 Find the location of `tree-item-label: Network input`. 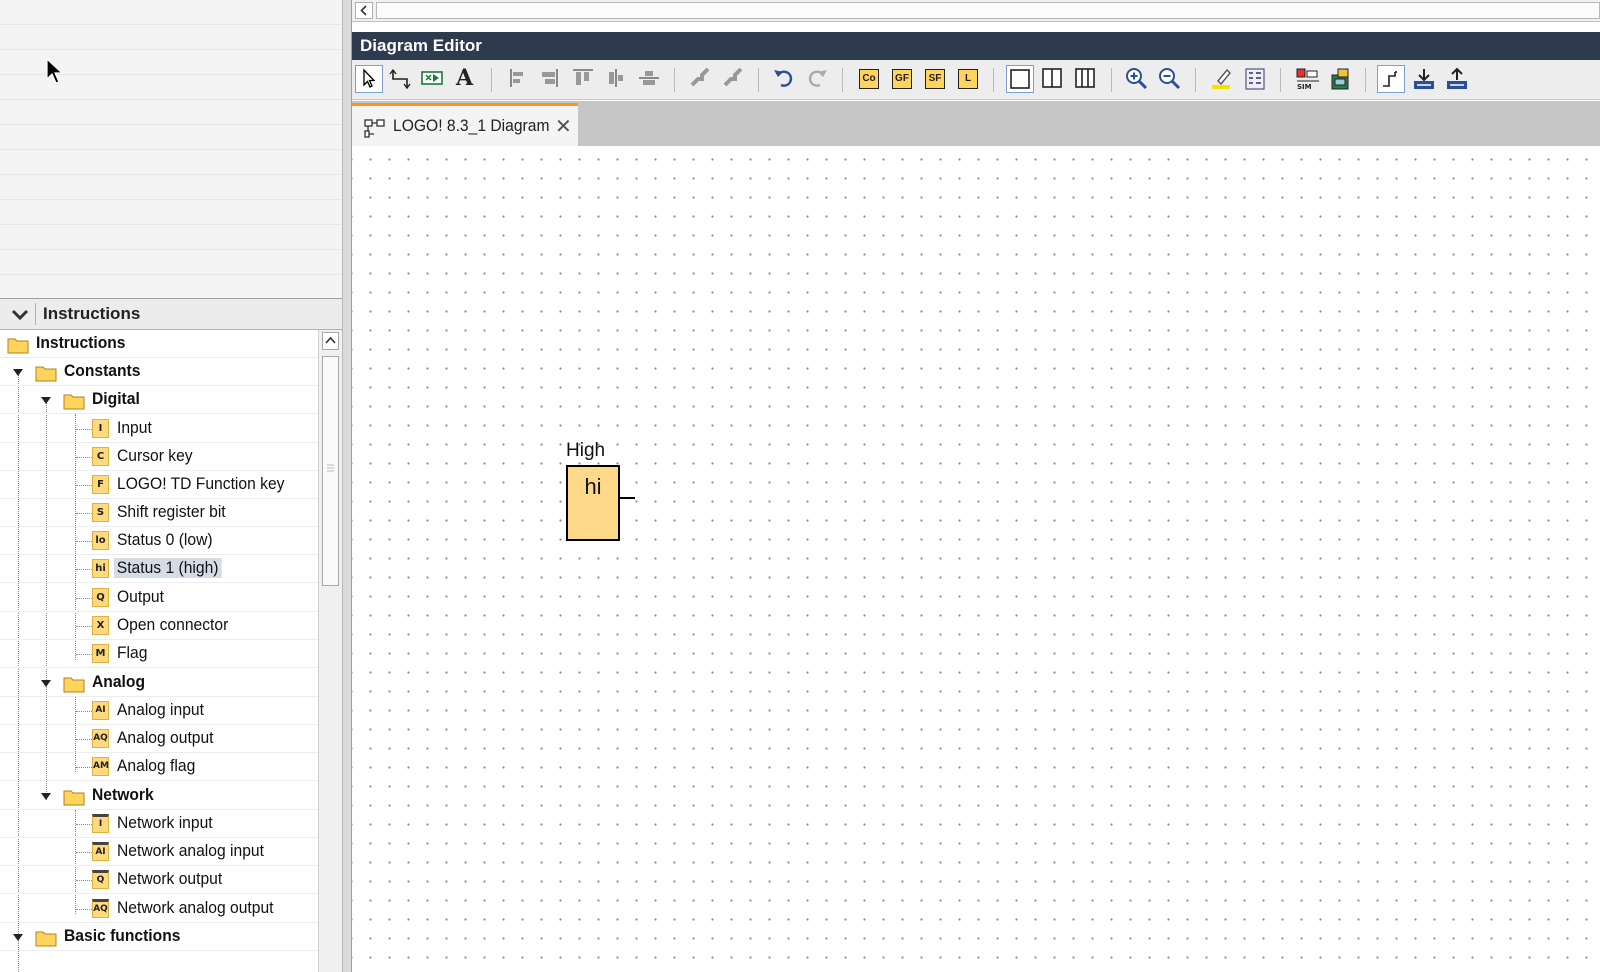

tree-item-label: Network input is located at coordinates (165, 822).